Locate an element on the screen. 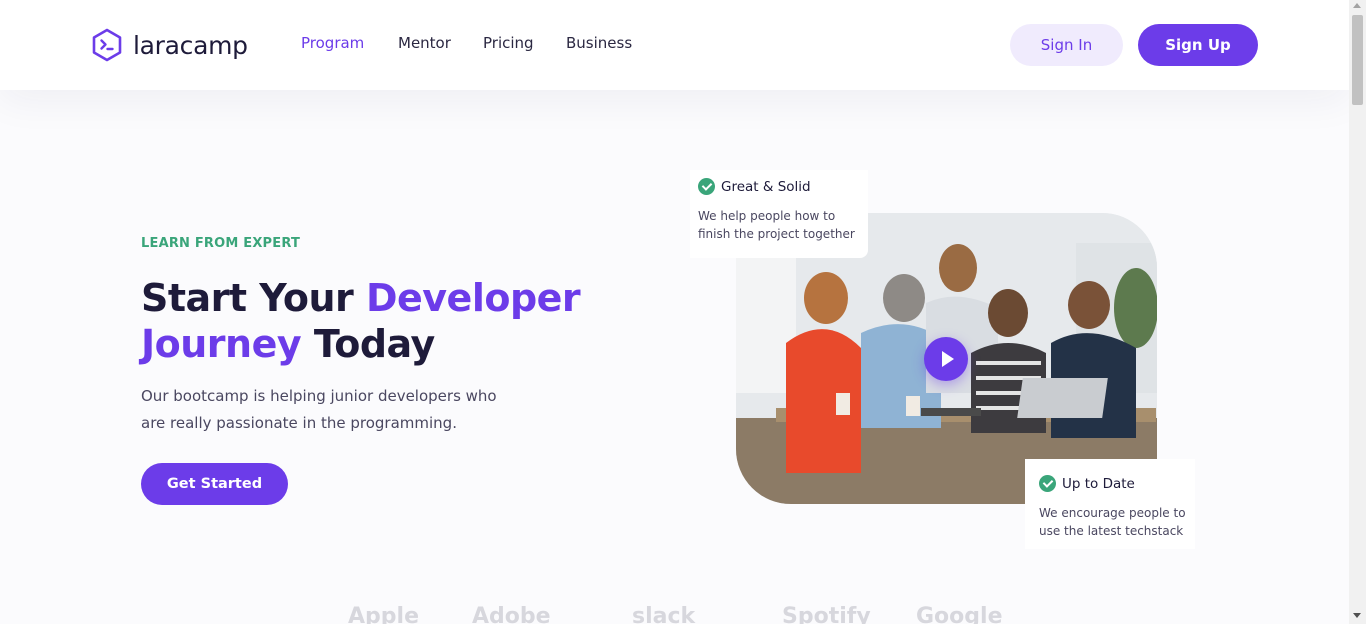  feature-desc-line: finish the project together is located at coordinates (776, 234).